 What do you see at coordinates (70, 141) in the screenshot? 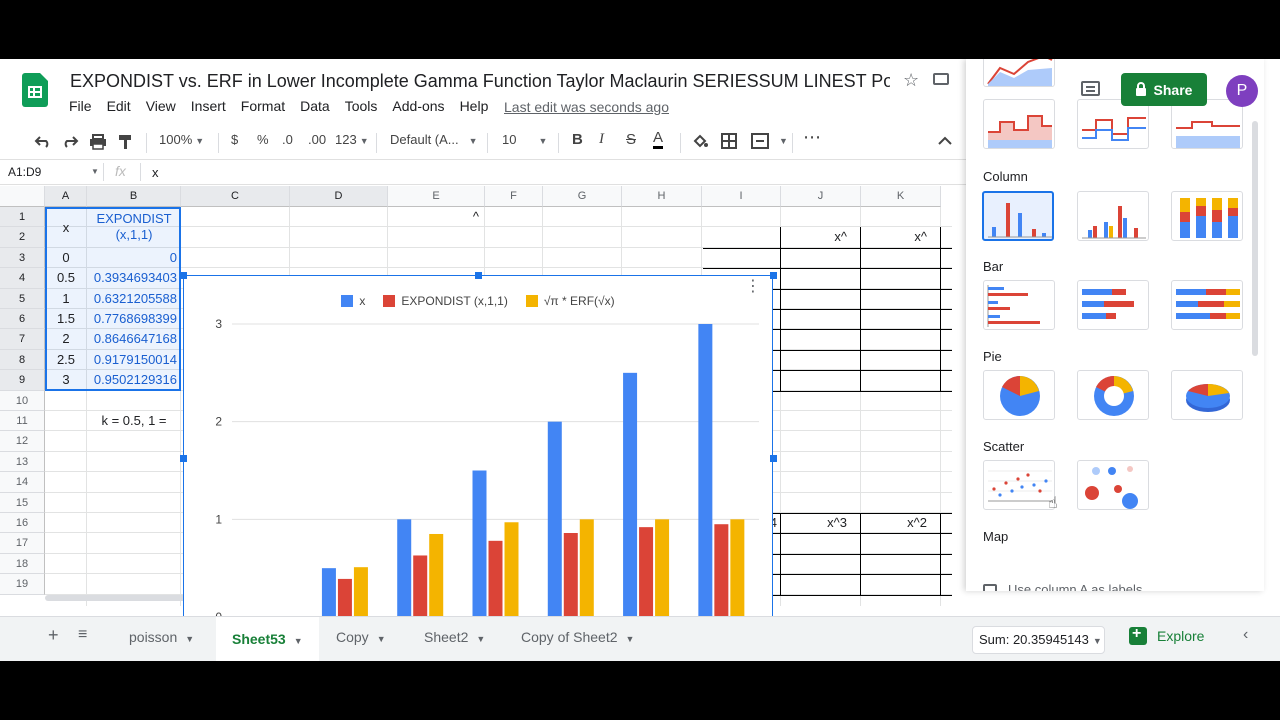
I see `redo-icon` at bounding box center [70, 141].